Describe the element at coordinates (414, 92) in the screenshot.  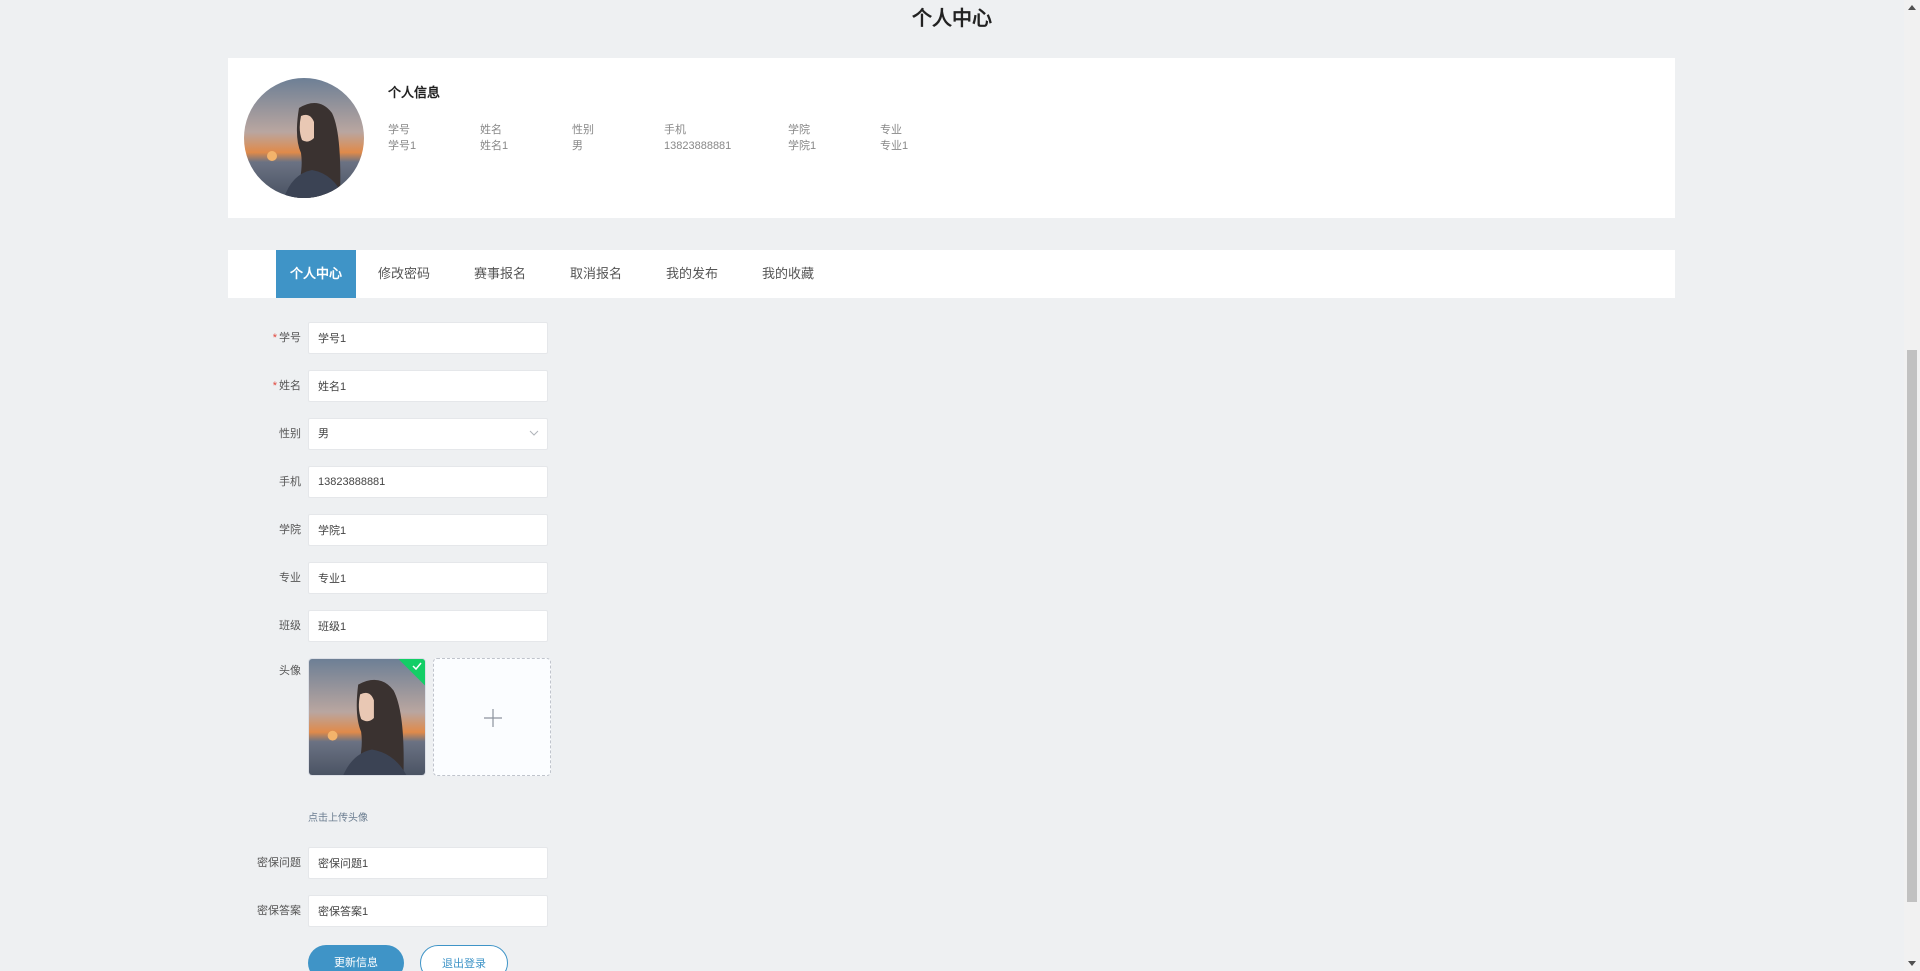
I see `profile-card-title: 个人信息` at that location.